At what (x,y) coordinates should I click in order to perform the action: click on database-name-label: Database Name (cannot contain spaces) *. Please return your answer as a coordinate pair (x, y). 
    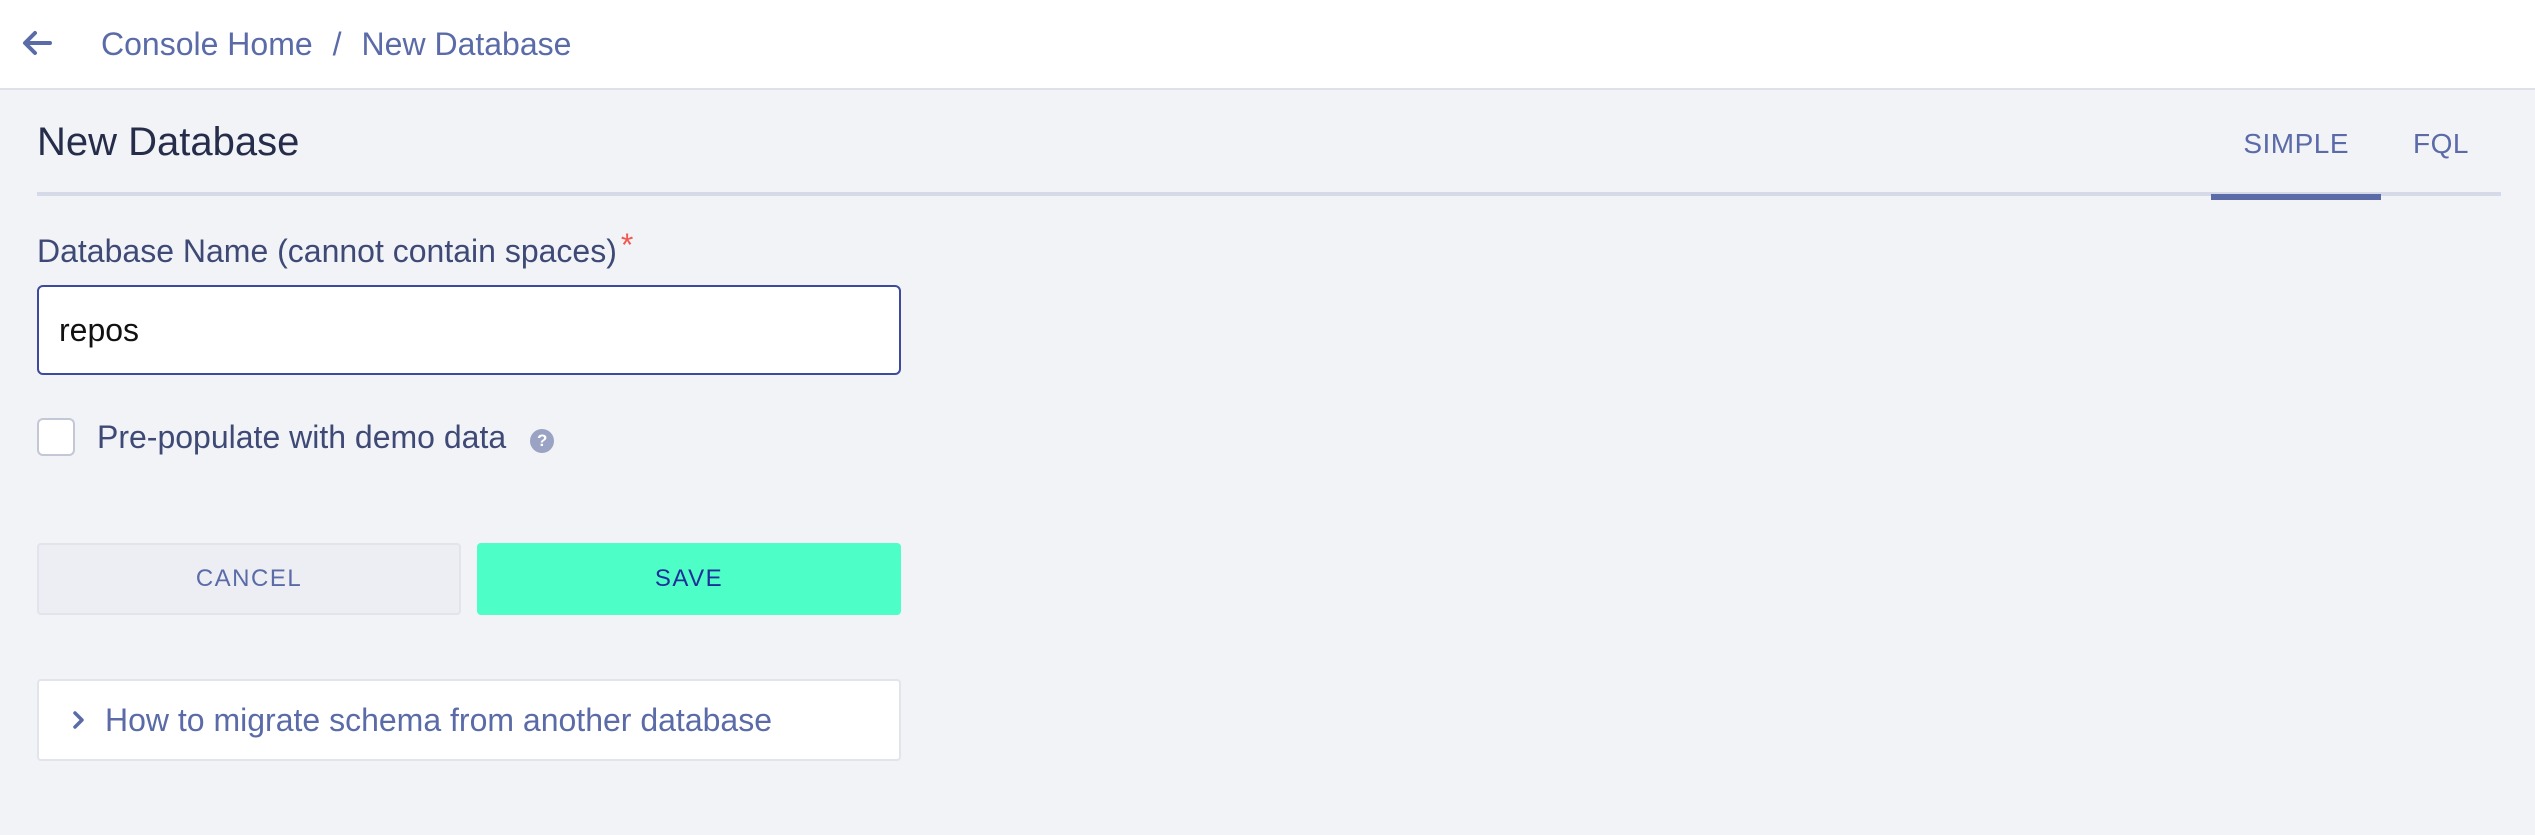
    Looking at the image, I should click on (335, 248).